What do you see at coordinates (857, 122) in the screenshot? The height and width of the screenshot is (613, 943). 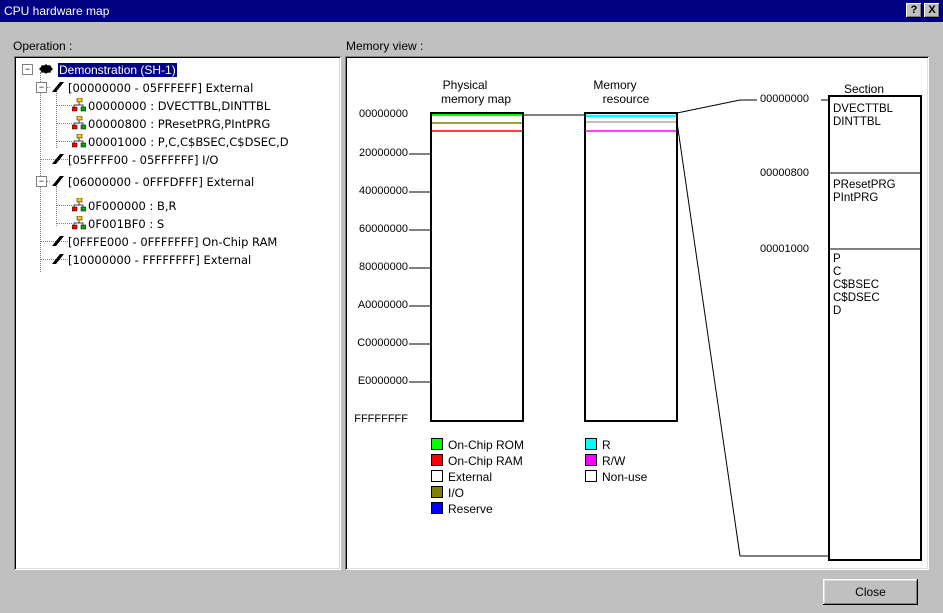 I see `section-name: DINTTBL` at bounding box center [857, 122].